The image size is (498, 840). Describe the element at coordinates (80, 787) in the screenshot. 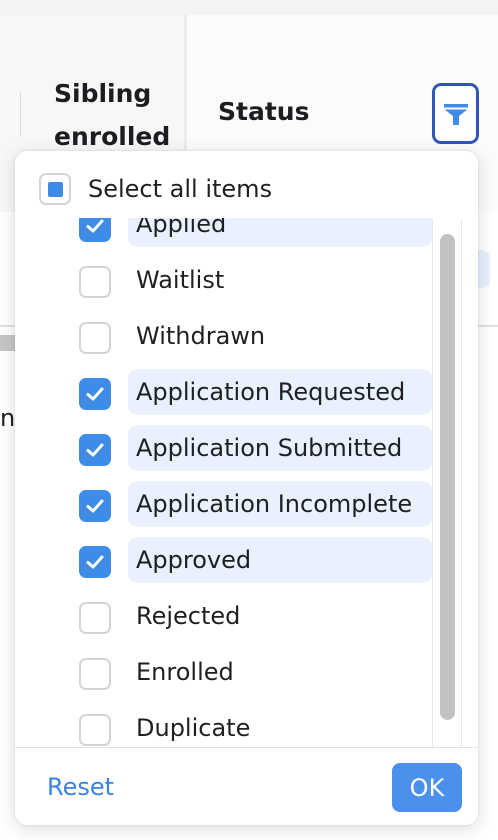

I see `reset-button: Reset` at that location.